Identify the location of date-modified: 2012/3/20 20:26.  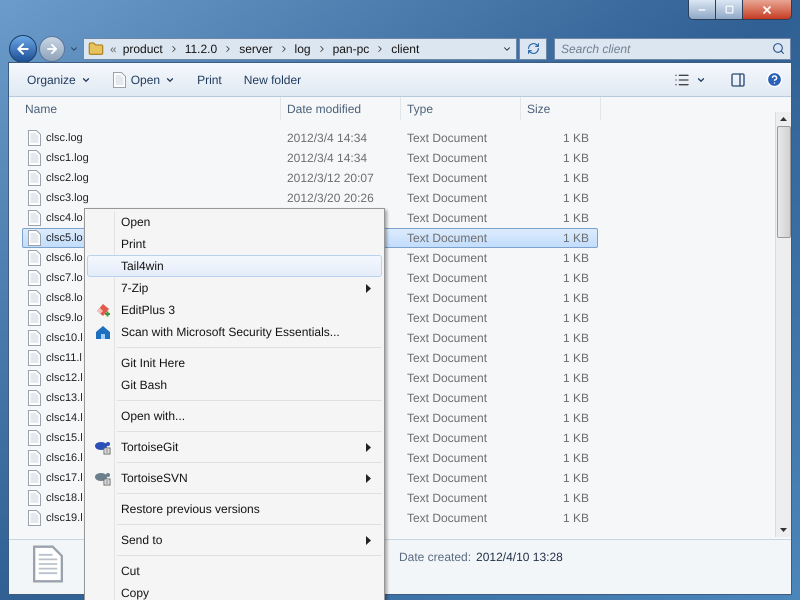
(330, 198).